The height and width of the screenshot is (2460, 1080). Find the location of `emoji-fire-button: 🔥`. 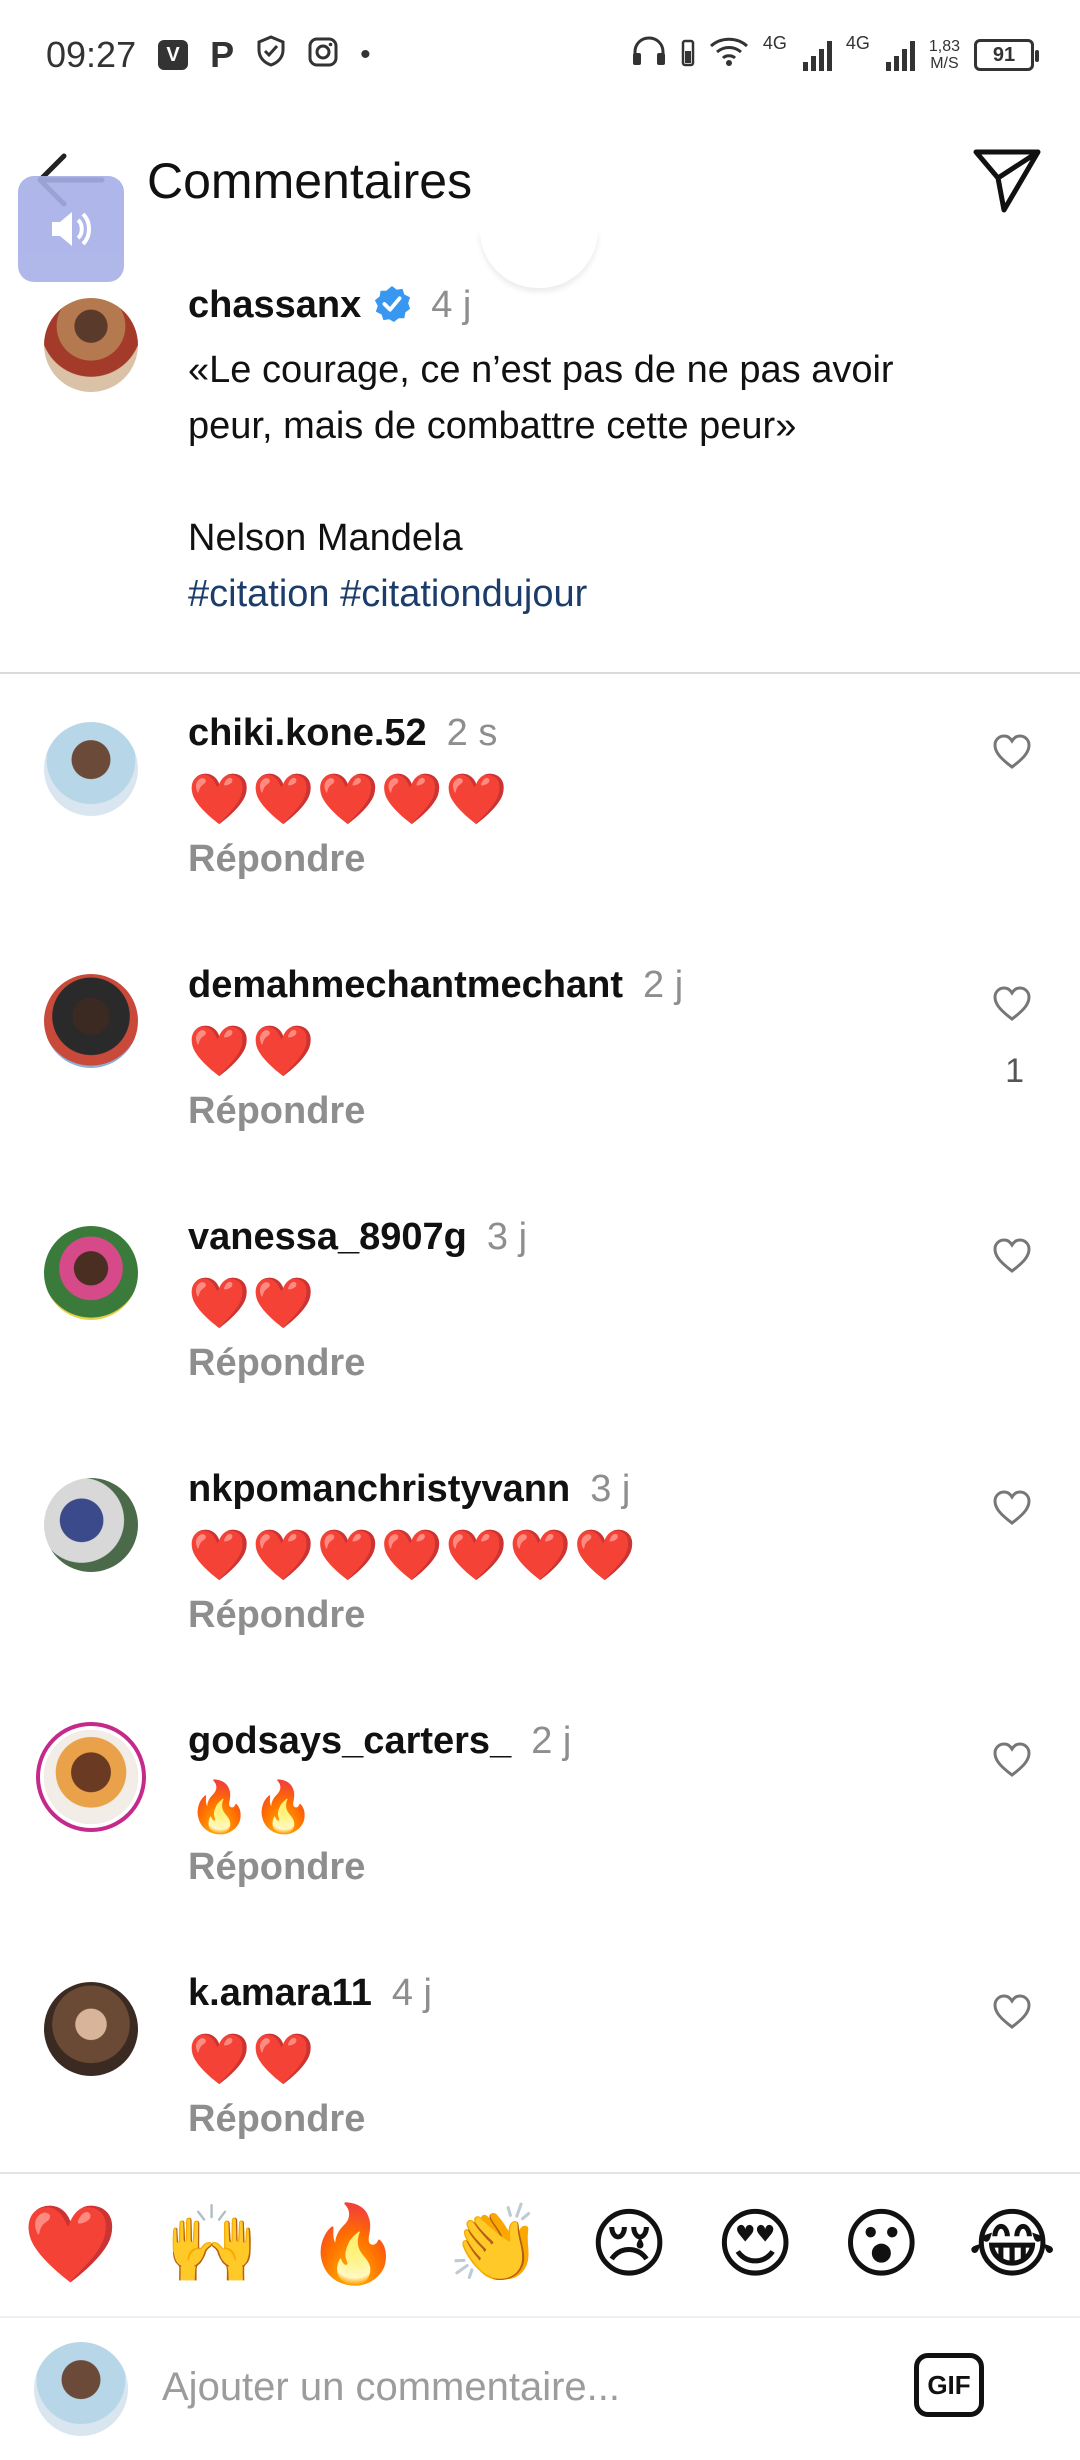

emoji-fire-button: 🔥 is located at coordinates (353, 2245).